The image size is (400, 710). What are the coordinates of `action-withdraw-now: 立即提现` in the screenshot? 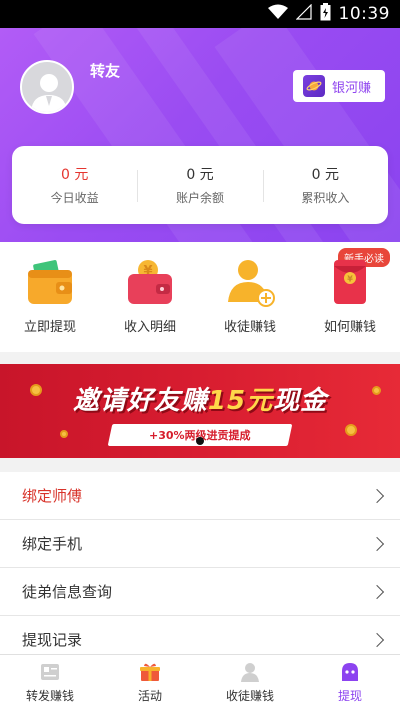 It's located at (50, 297).